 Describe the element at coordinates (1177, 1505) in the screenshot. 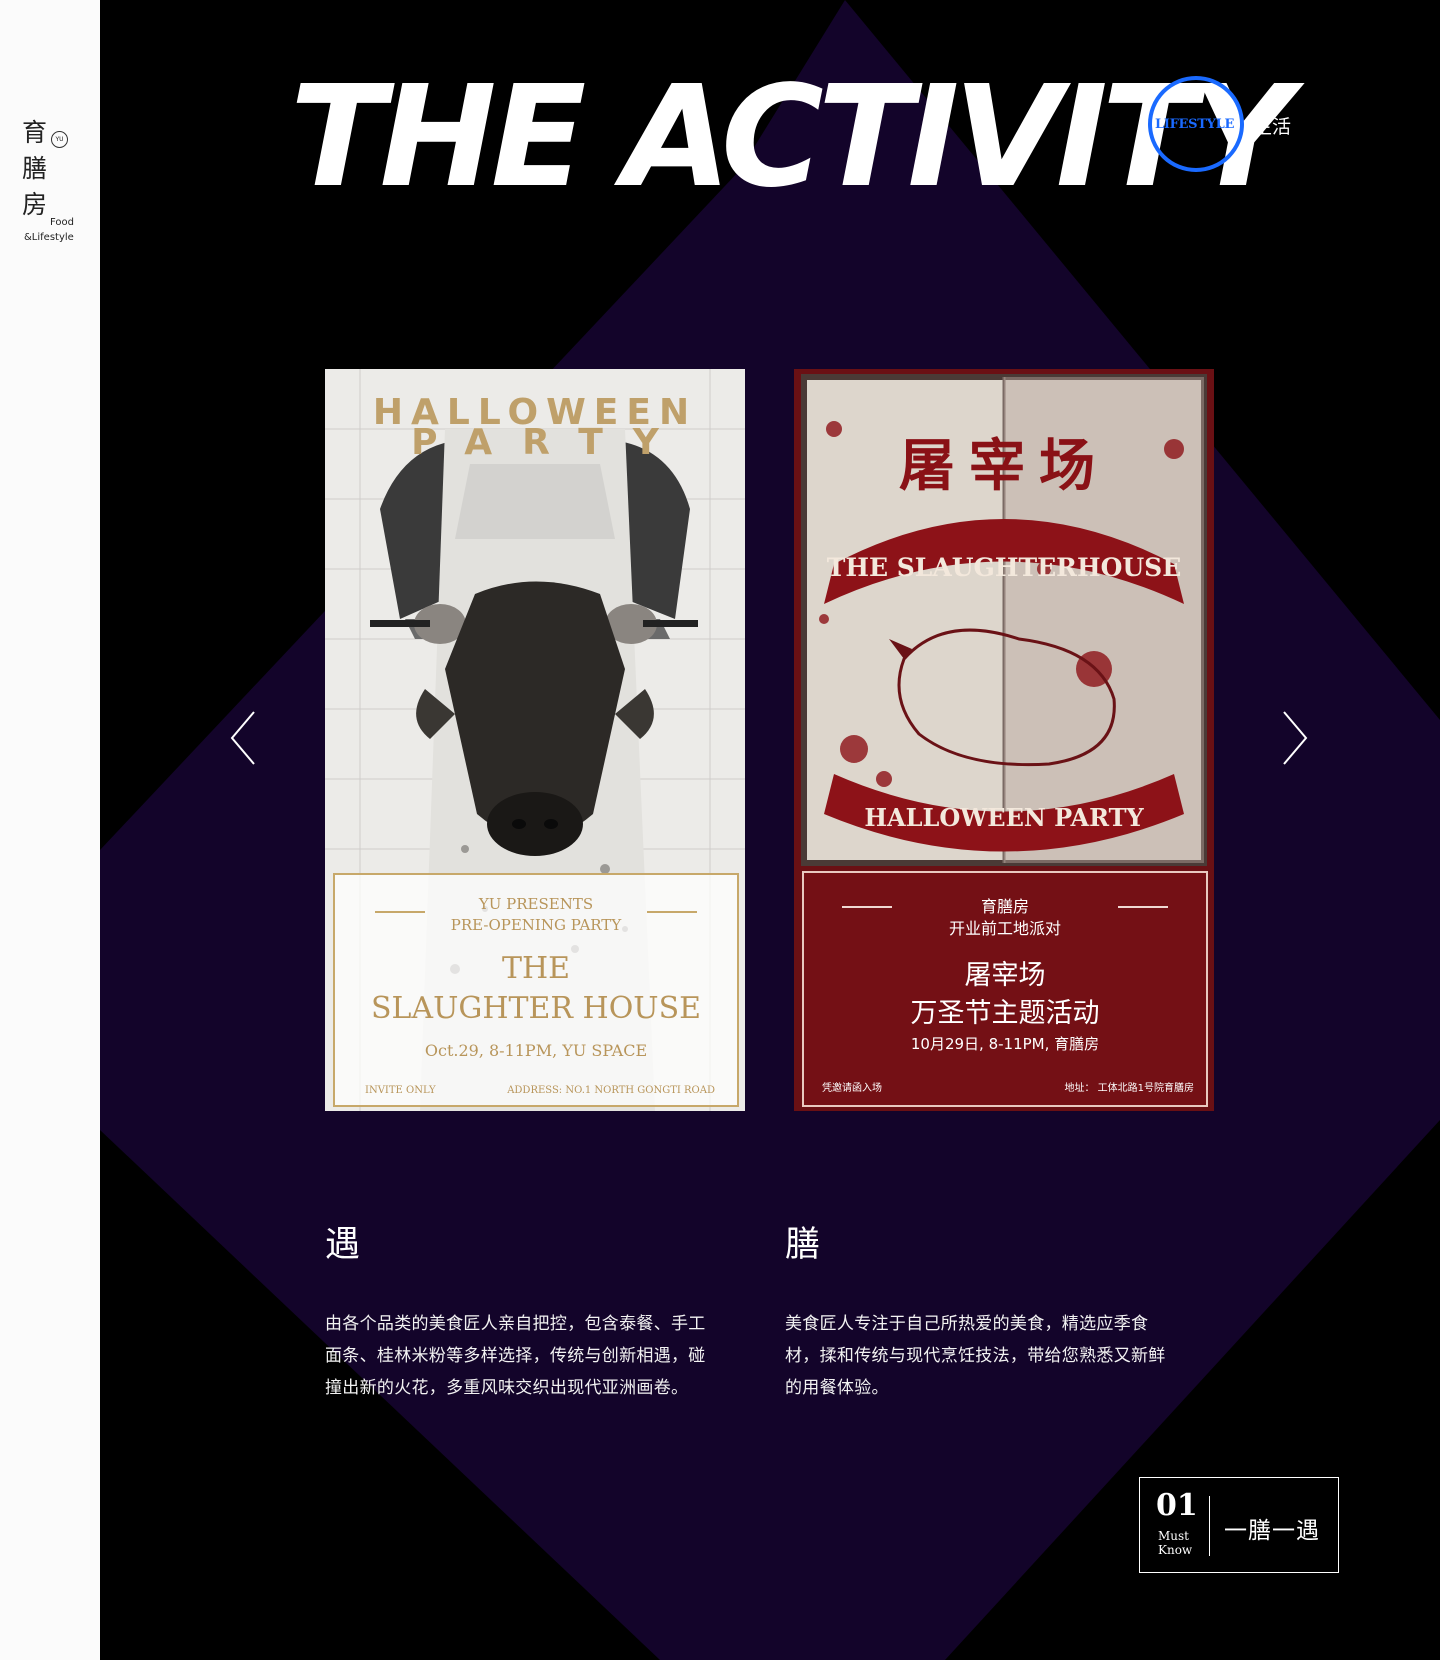

I see `must-know-number: 01` at that location.